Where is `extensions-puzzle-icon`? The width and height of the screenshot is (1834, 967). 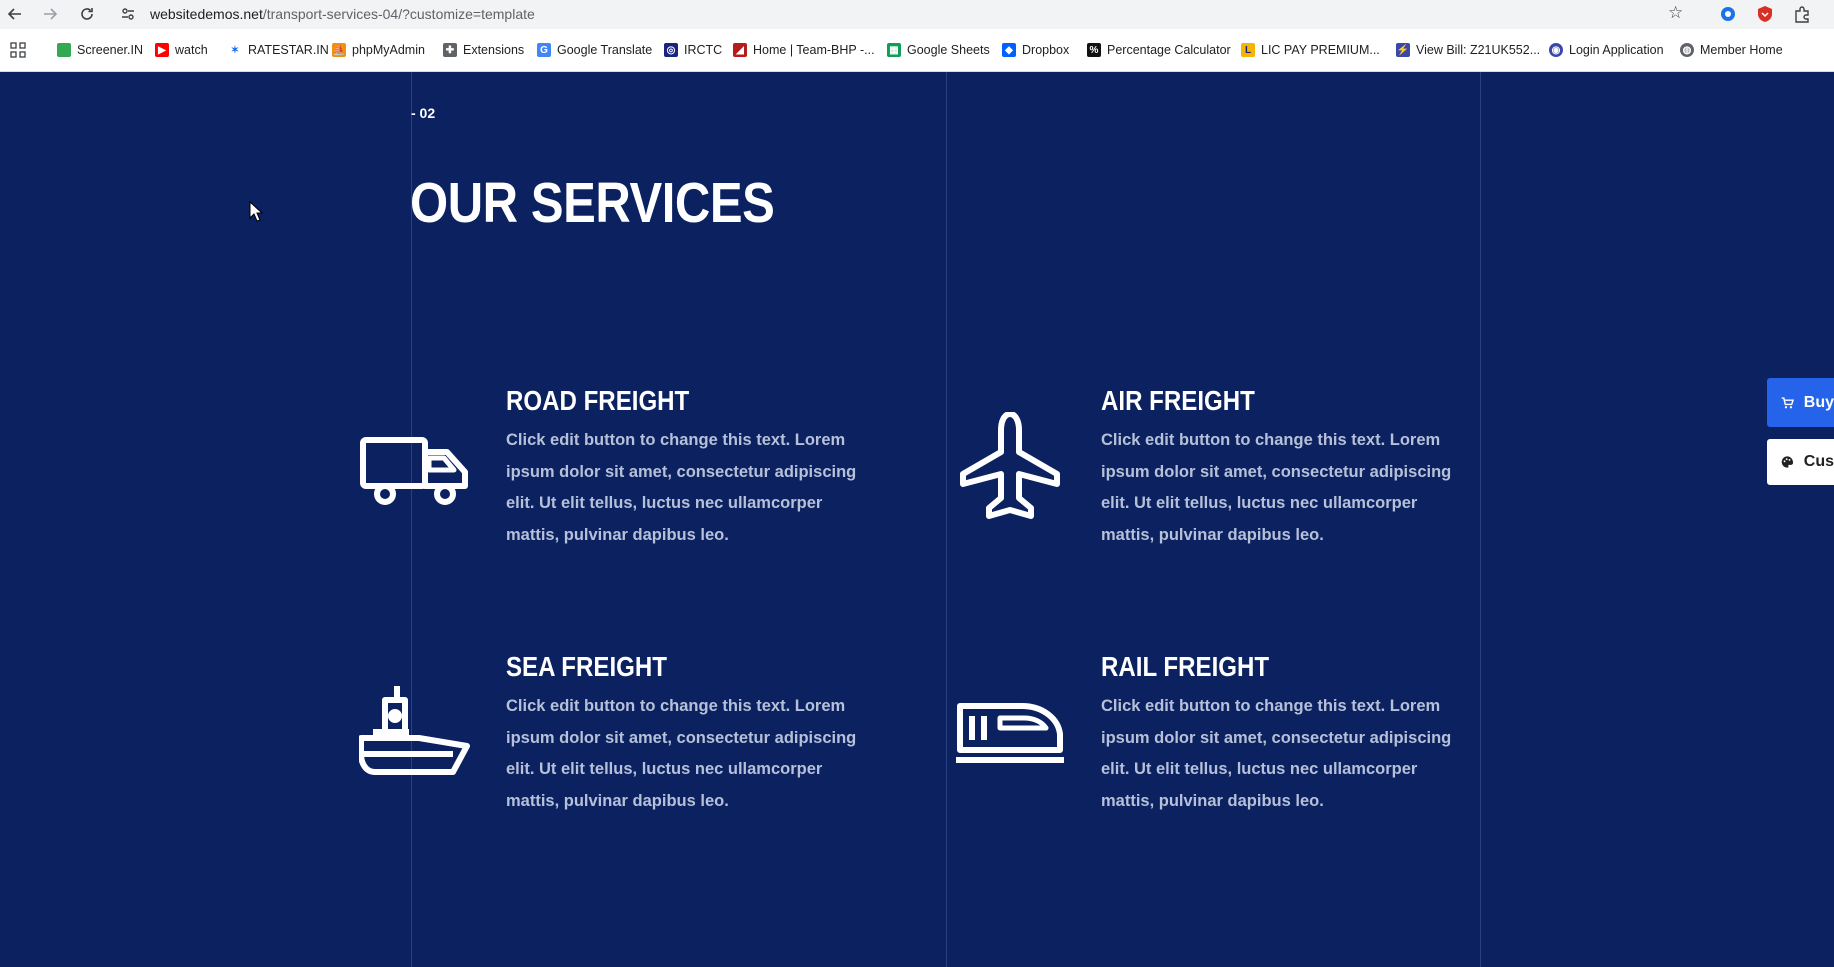
extensions-puzzle-icon is located at coordinates (1802, 14).